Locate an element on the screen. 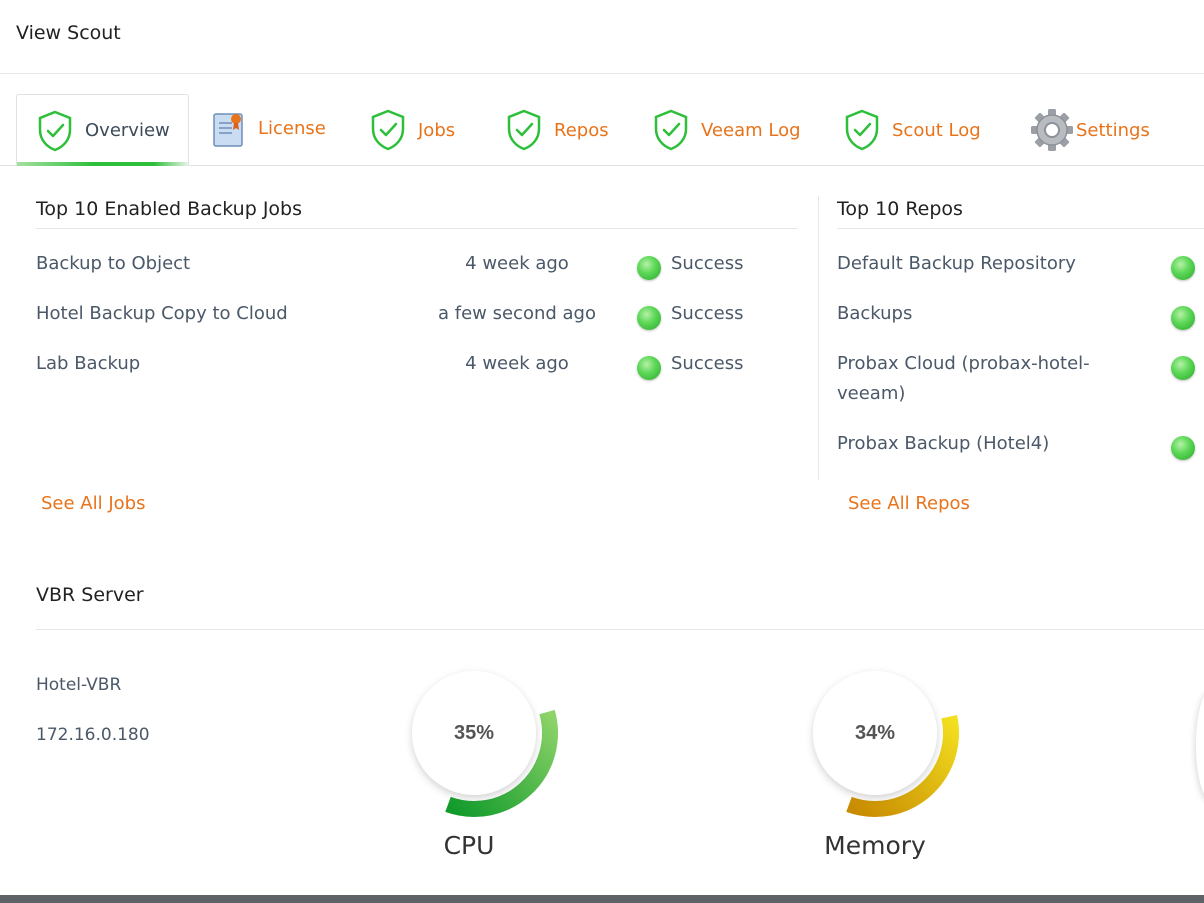  memory-gauge: 34% is located at coordinates (875, 733).